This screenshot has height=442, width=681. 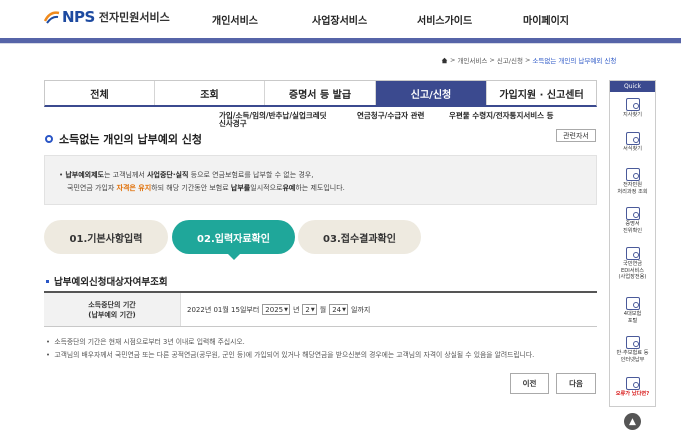 I want to click on computer-icon, so click(x=632, y=253).